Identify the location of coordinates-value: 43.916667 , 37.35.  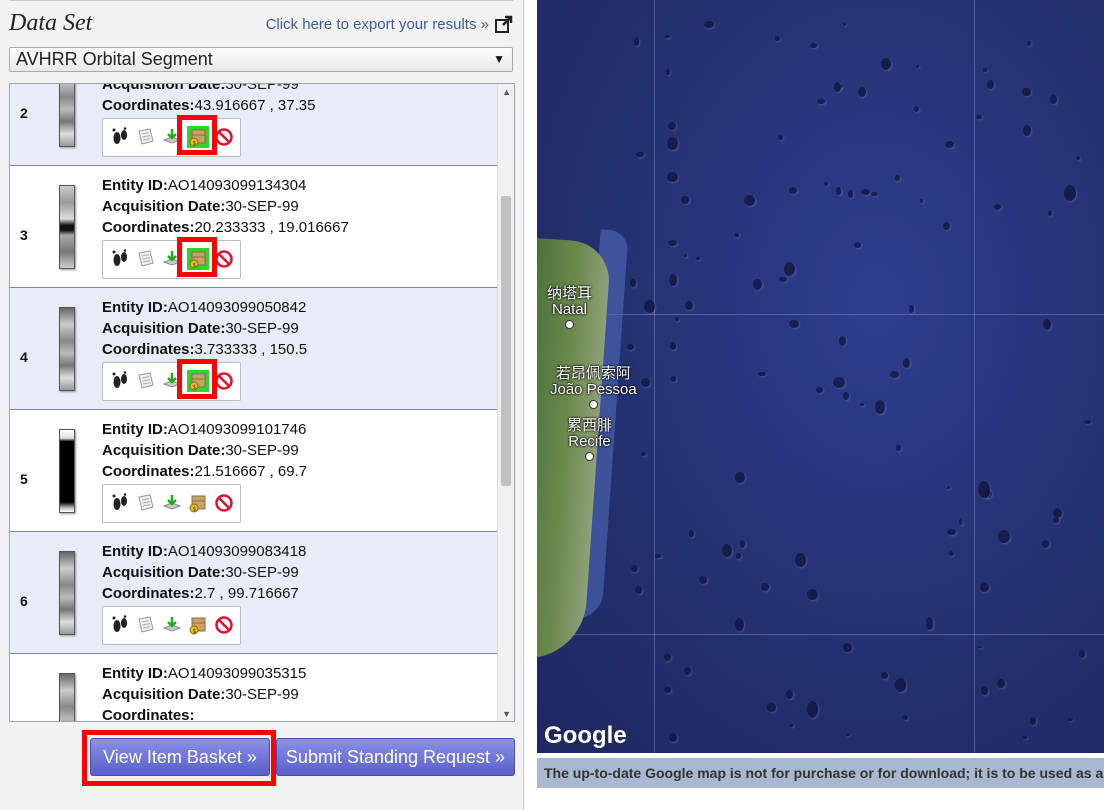
(255, 105).